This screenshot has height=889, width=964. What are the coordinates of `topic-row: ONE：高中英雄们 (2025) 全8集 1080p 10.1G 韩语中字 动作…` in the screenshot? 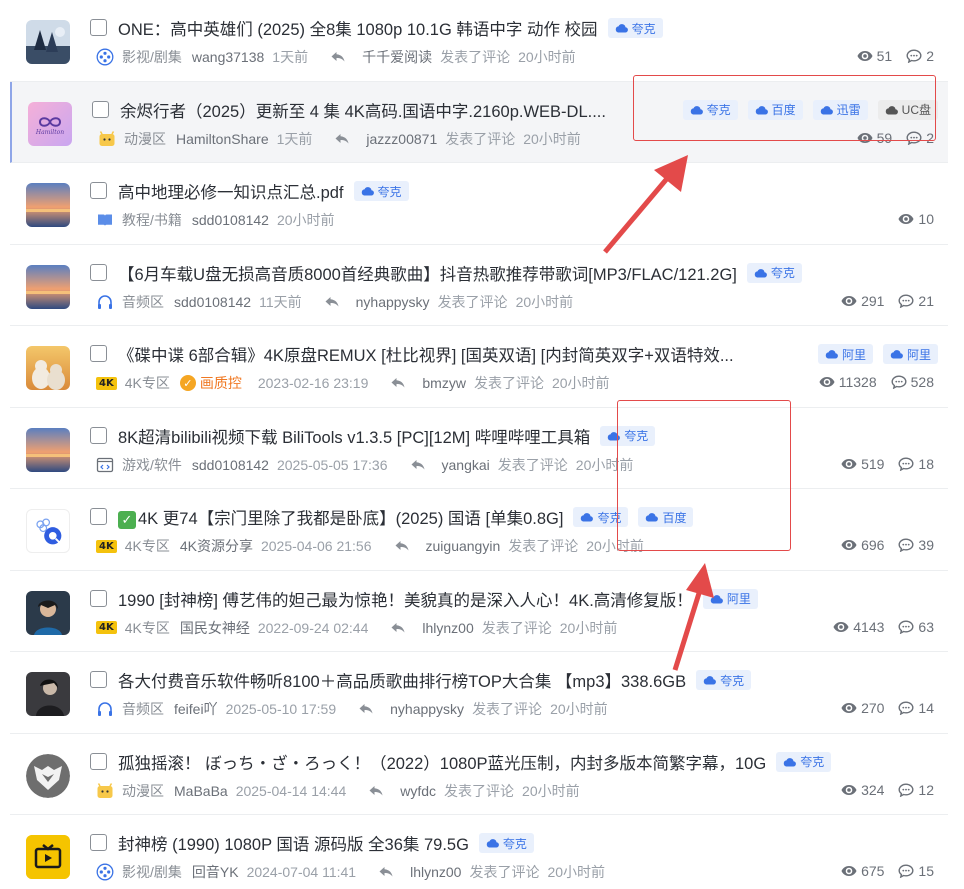 It's located at (479, 41).